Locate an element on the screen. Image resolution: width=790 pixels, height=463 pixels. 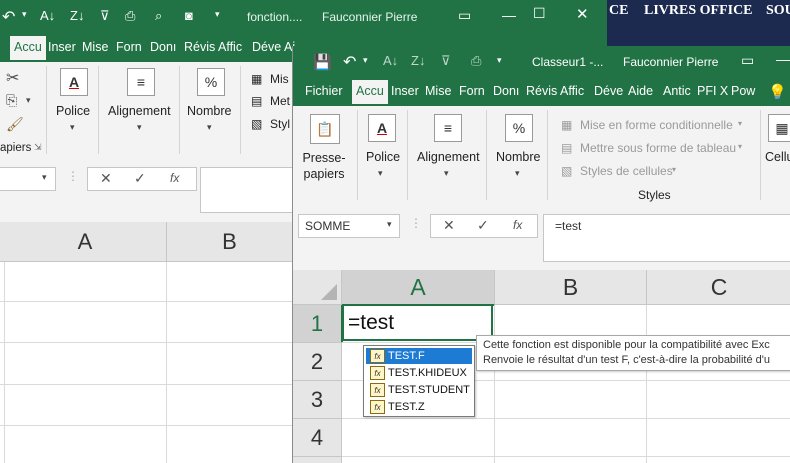
cell-styles-button: Styles de cellules is located at coordinates (626, 171).